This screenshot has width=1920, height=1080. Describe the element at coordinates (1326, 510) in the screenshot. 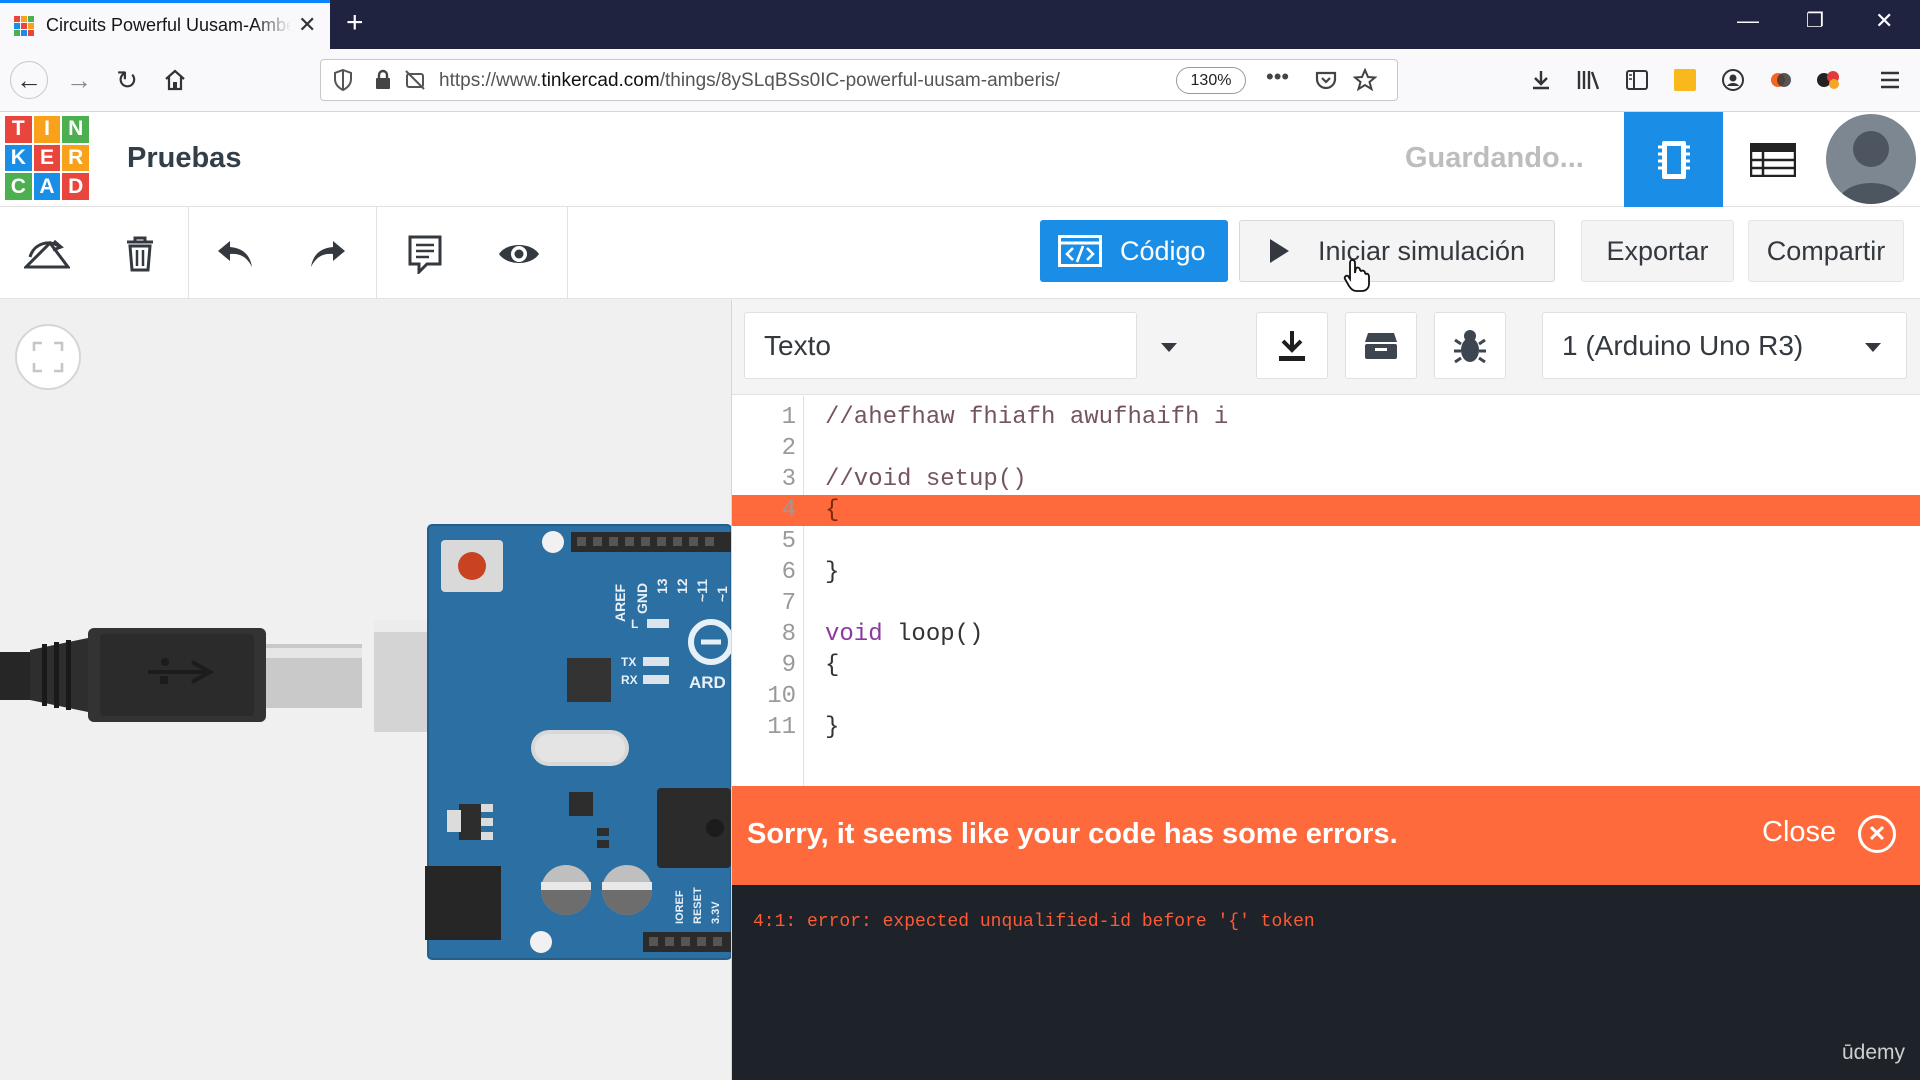

I see `code-line: 4{` at that location.